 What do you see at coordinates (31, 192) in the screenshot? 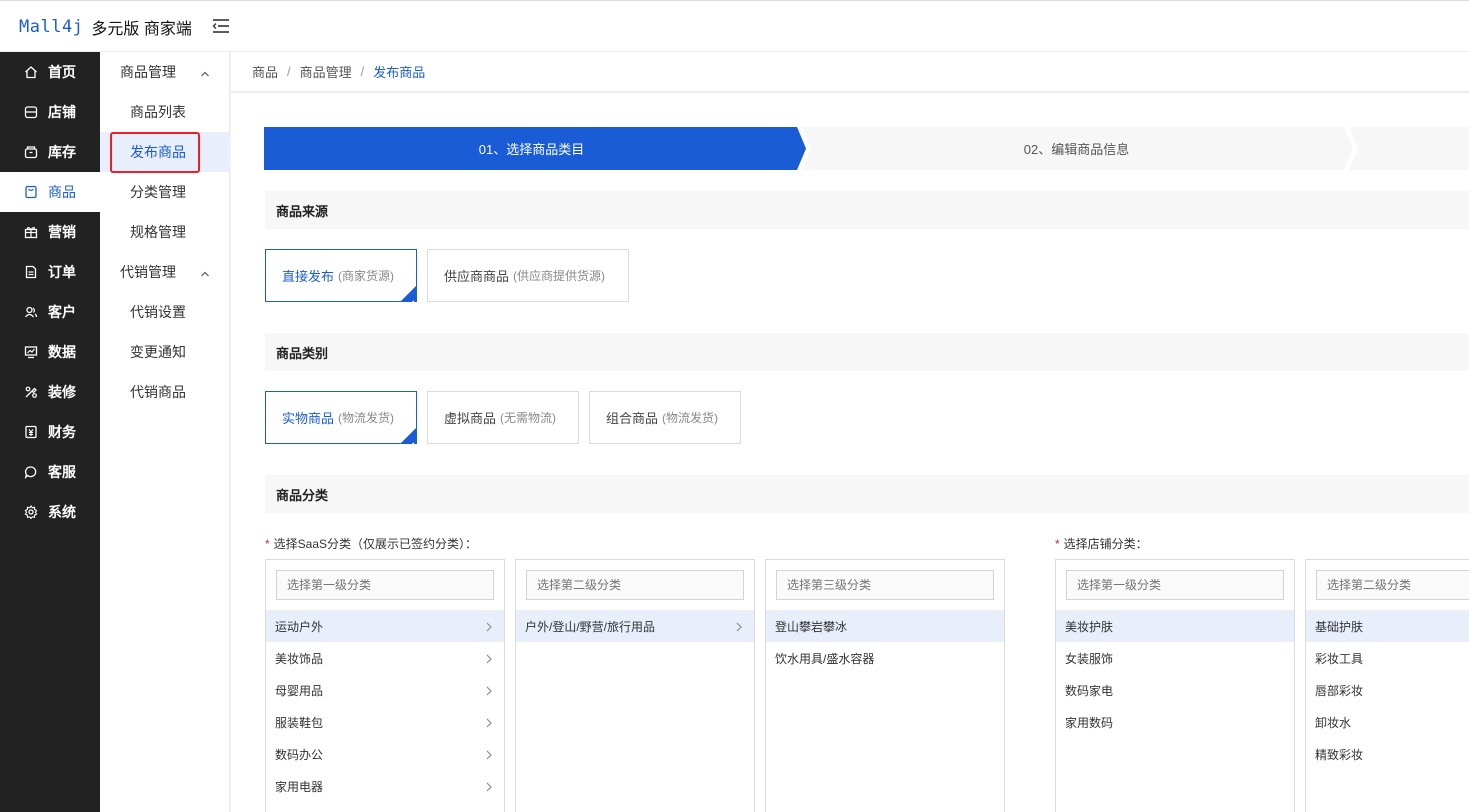
I see `product-icon` at bounding box center [31, 192].